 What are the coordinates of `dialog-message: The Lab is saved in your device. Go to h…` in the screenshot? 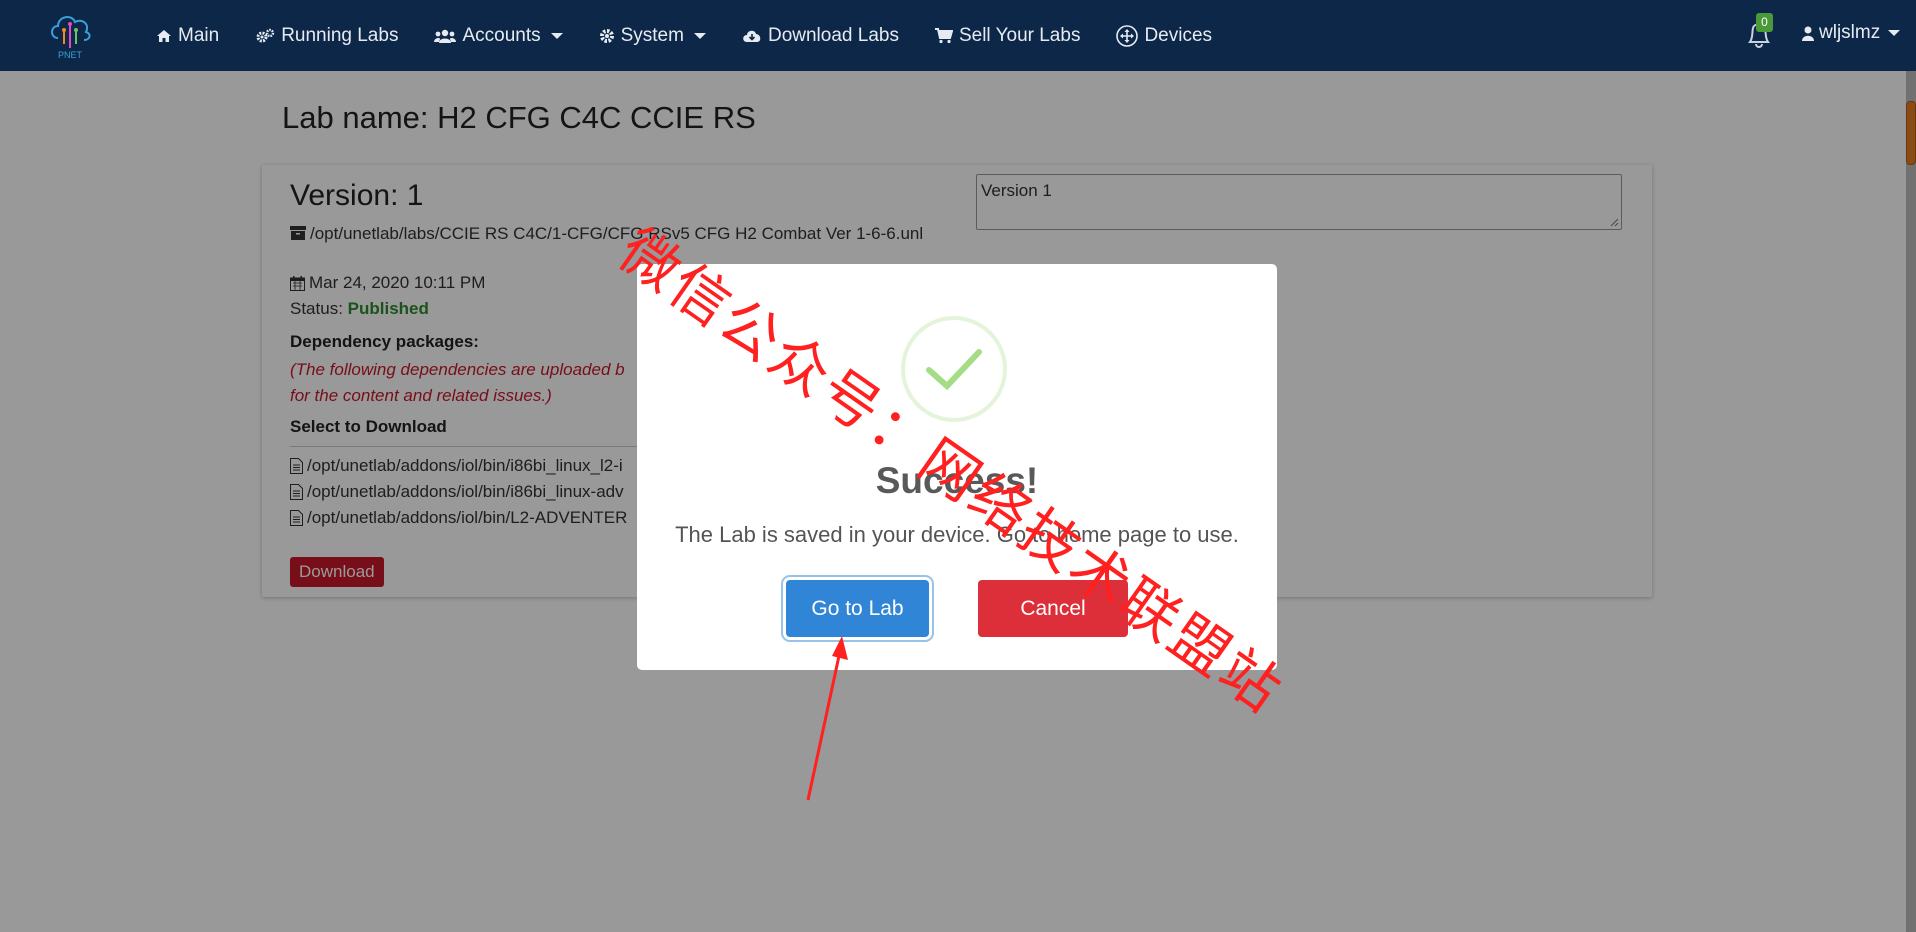 It's located at (957, 534).